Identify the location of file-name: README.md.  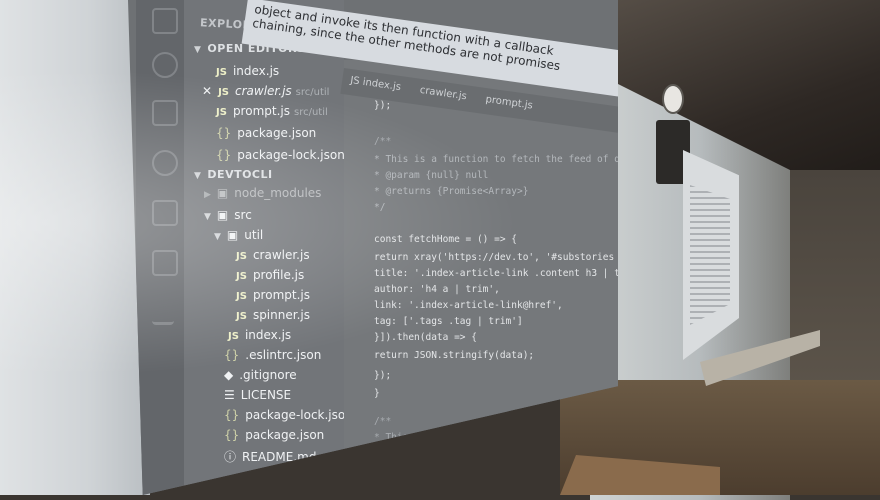
(279, 457).